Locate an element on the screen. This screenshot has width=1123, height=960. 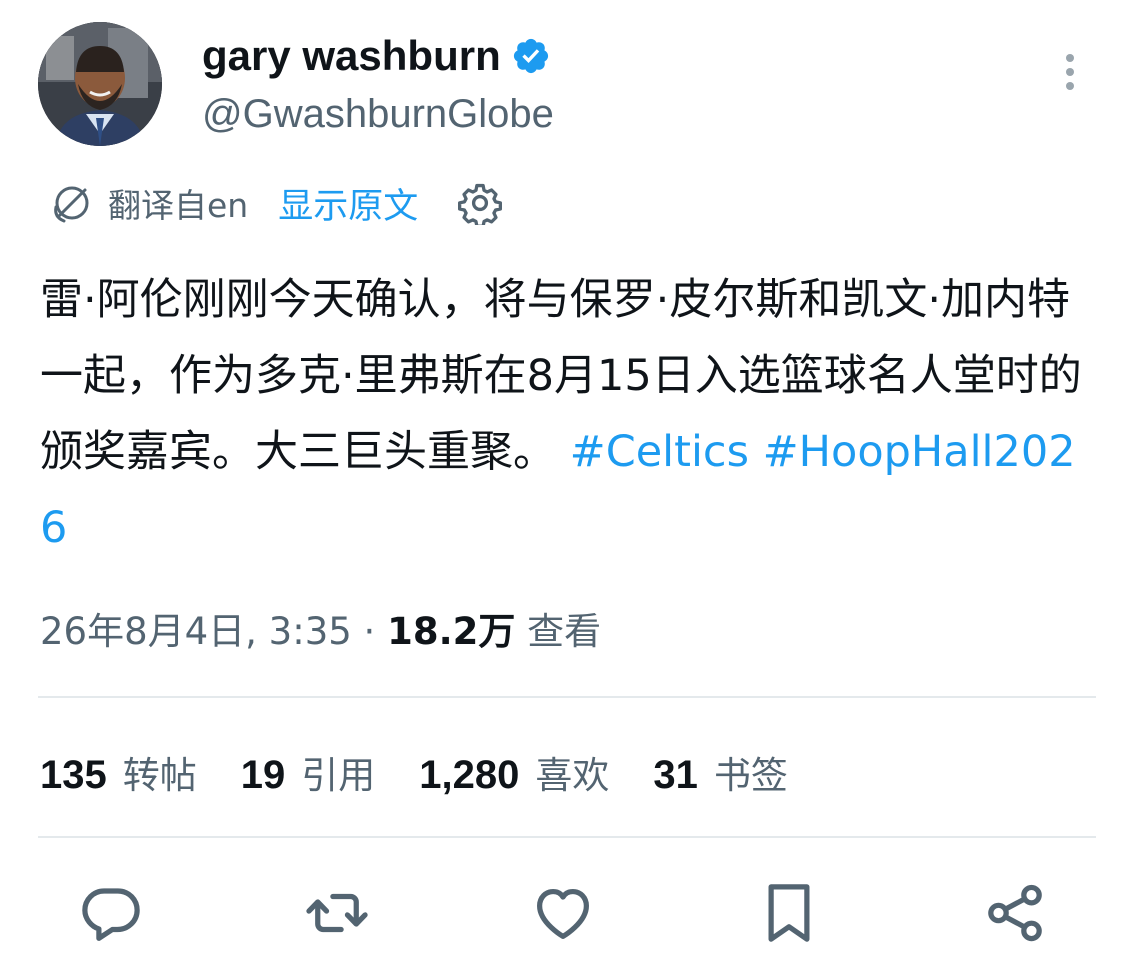
timestamp: 26年8月4日, 3:35 is located at coordinates (196, 631).